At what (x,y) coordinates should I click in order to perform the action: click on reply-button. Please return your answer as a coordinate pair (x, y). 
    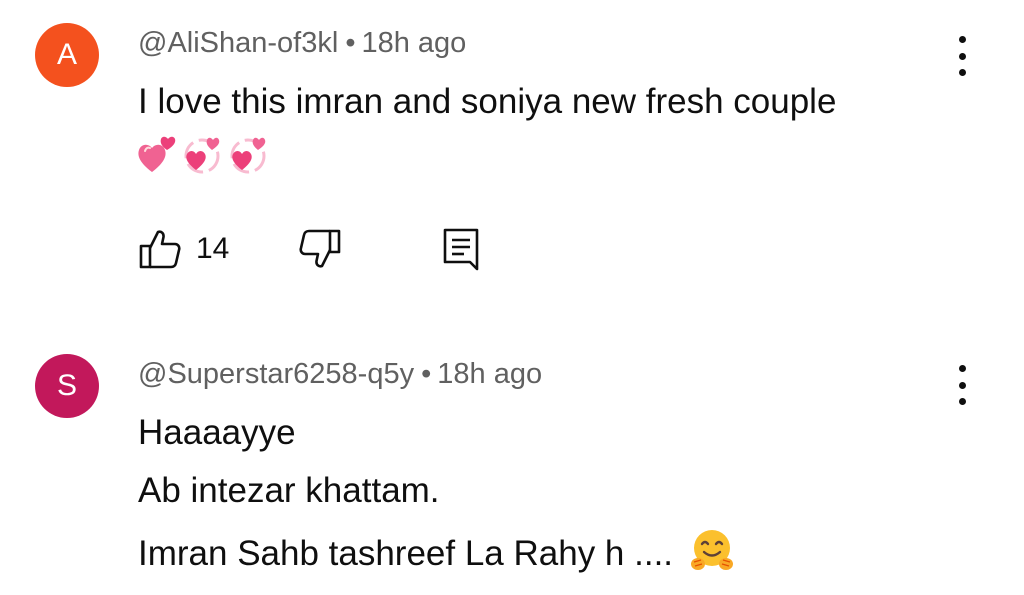
    Looking at the image, I should click on (462, 249).